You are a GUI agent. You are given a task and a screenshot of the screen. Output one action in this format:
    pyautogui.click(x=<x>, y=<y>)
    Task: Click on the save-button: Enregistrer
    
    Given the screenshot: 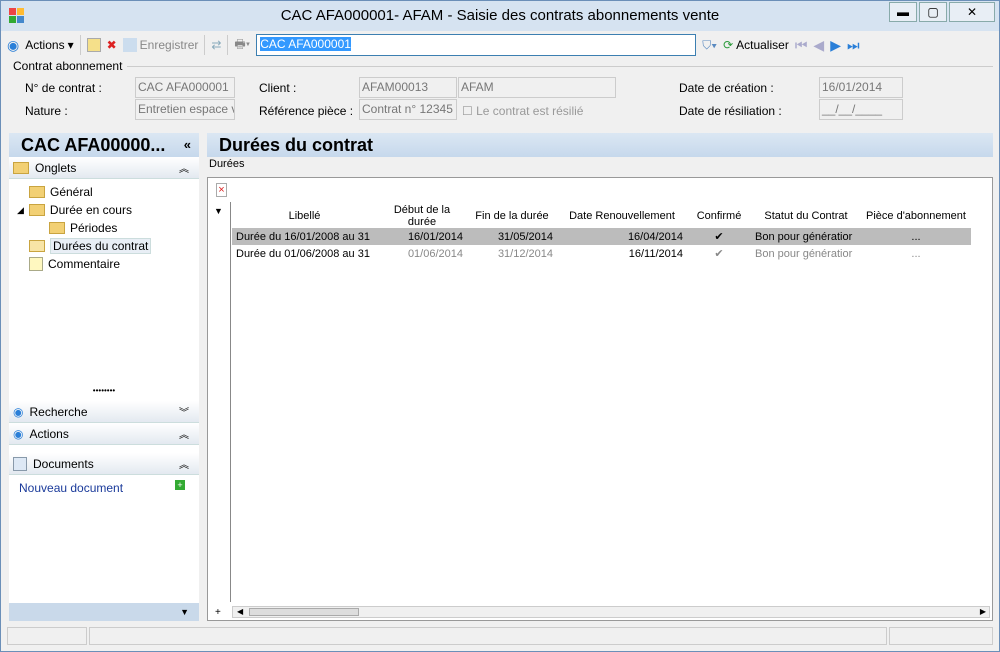 What is the action you would take?
    pyautogui.click(x=160, y=45)
    